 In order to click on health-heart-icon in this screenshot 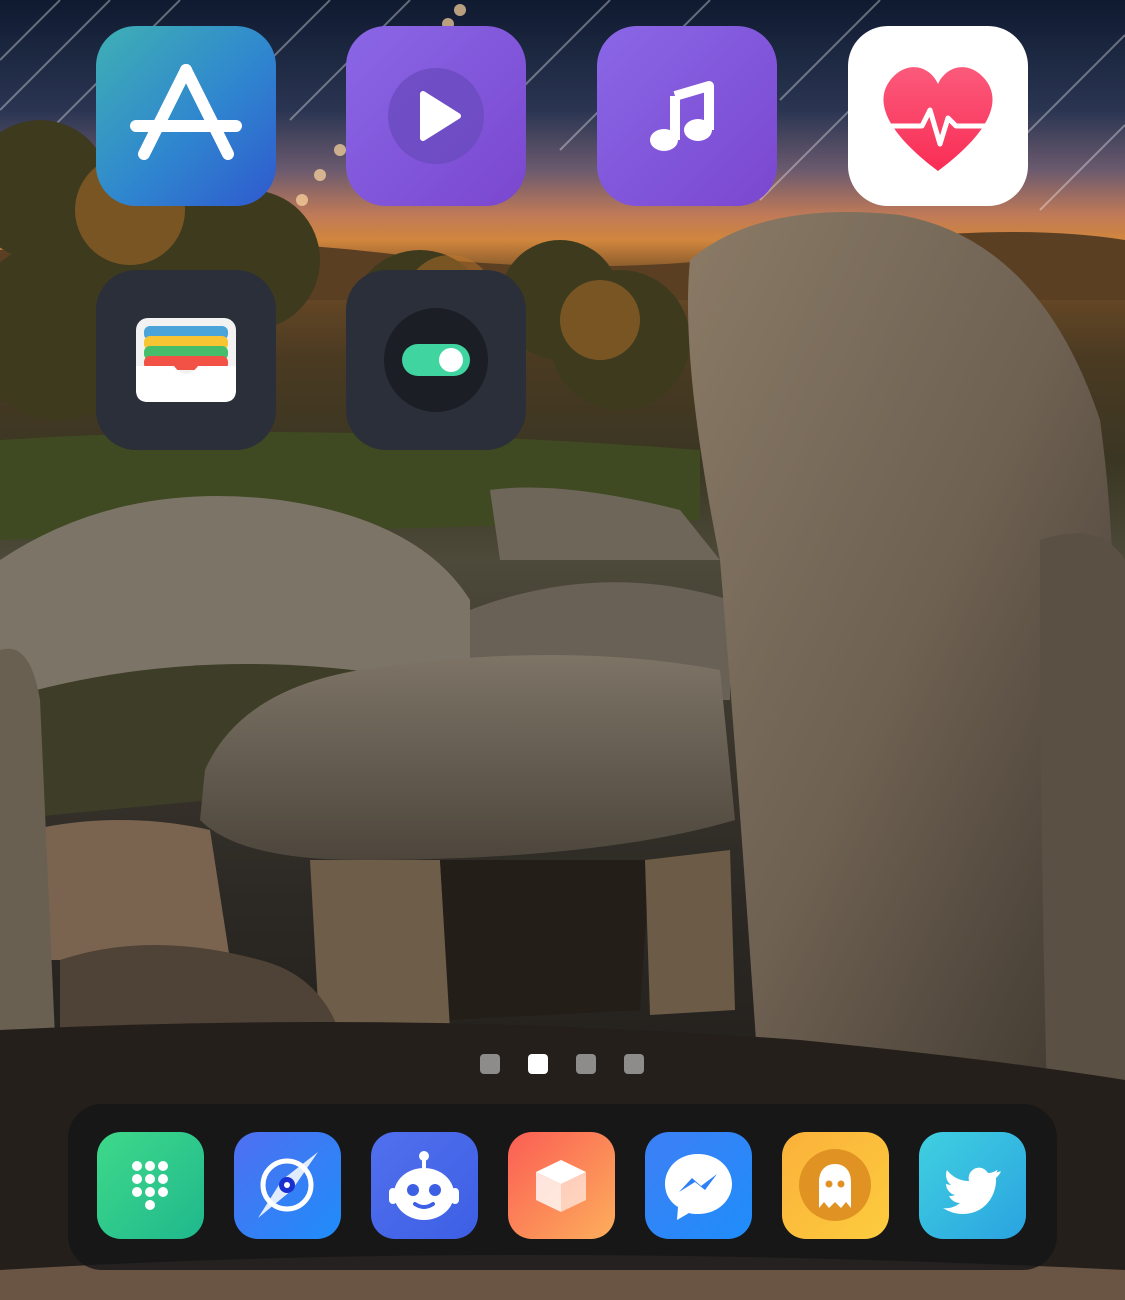, I will do `click(938, 119)`.